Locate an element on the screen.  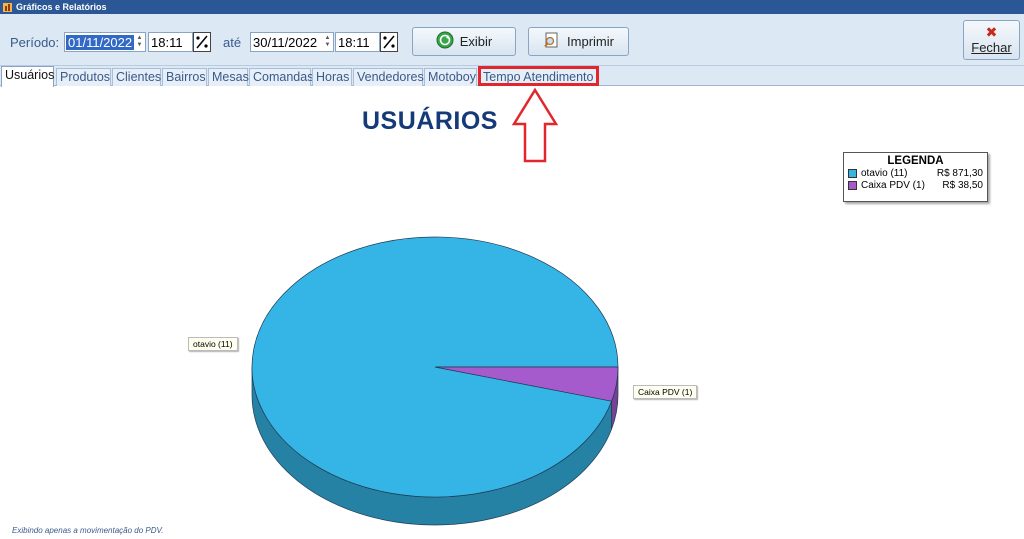
pie-label-caixa-pdv: Caixa PDV (1) is located at coordinates (665, 392).